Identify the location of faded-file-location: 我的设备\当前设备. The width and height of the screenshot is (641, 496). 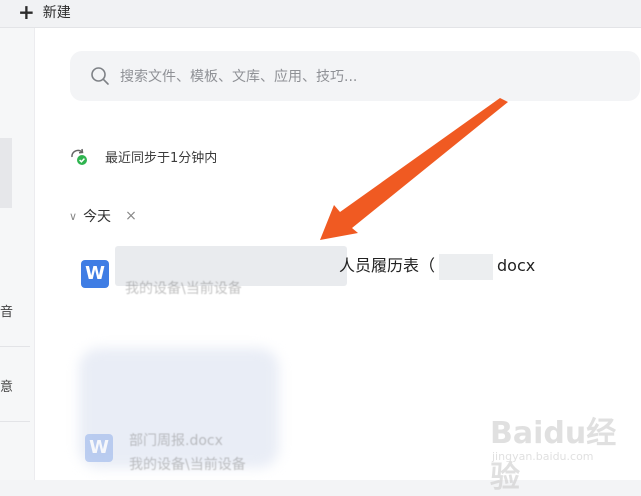
(187, 465).